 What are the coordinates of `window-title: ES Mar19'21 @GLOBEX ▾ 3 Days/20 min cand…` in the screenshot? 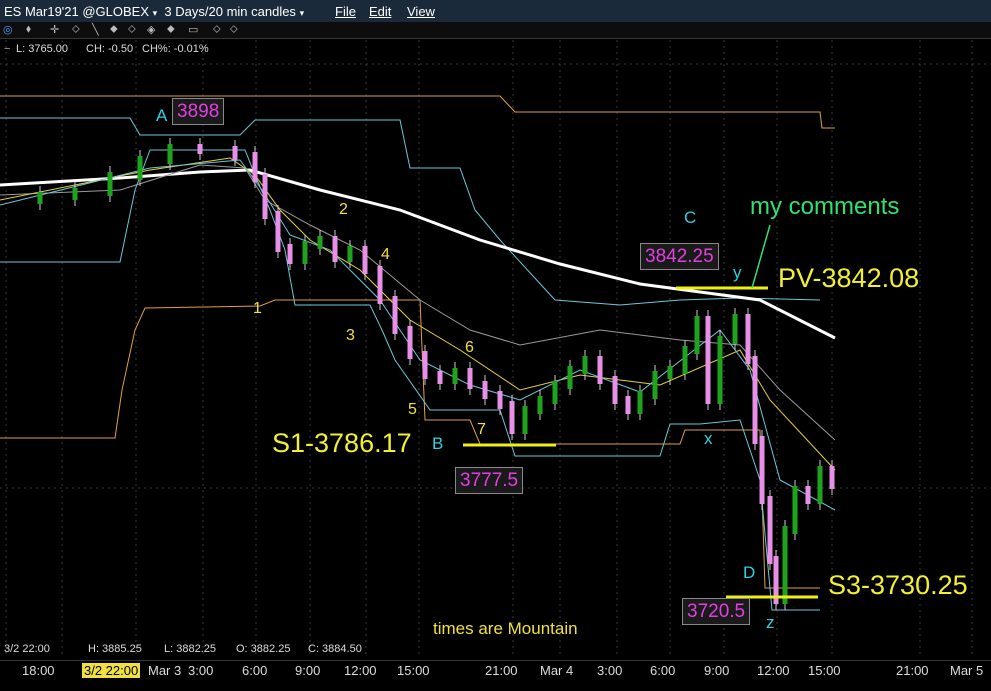 It's located at (154, 11).